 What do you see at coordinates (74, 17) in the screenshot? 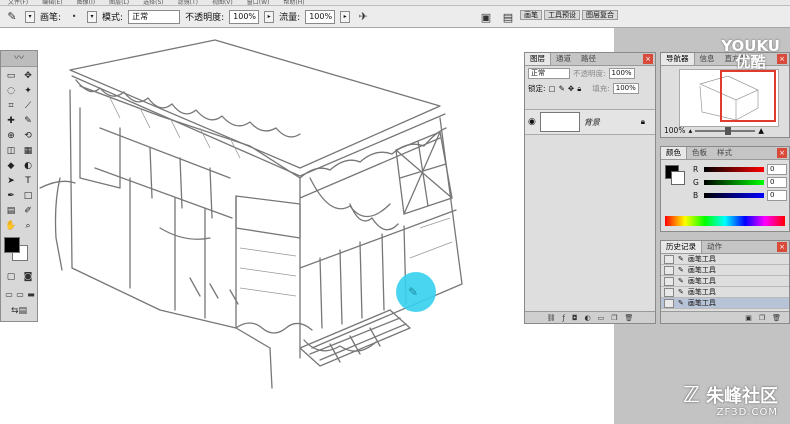
I see `brush-picker-icon: •` at bounding box center [74, 17].